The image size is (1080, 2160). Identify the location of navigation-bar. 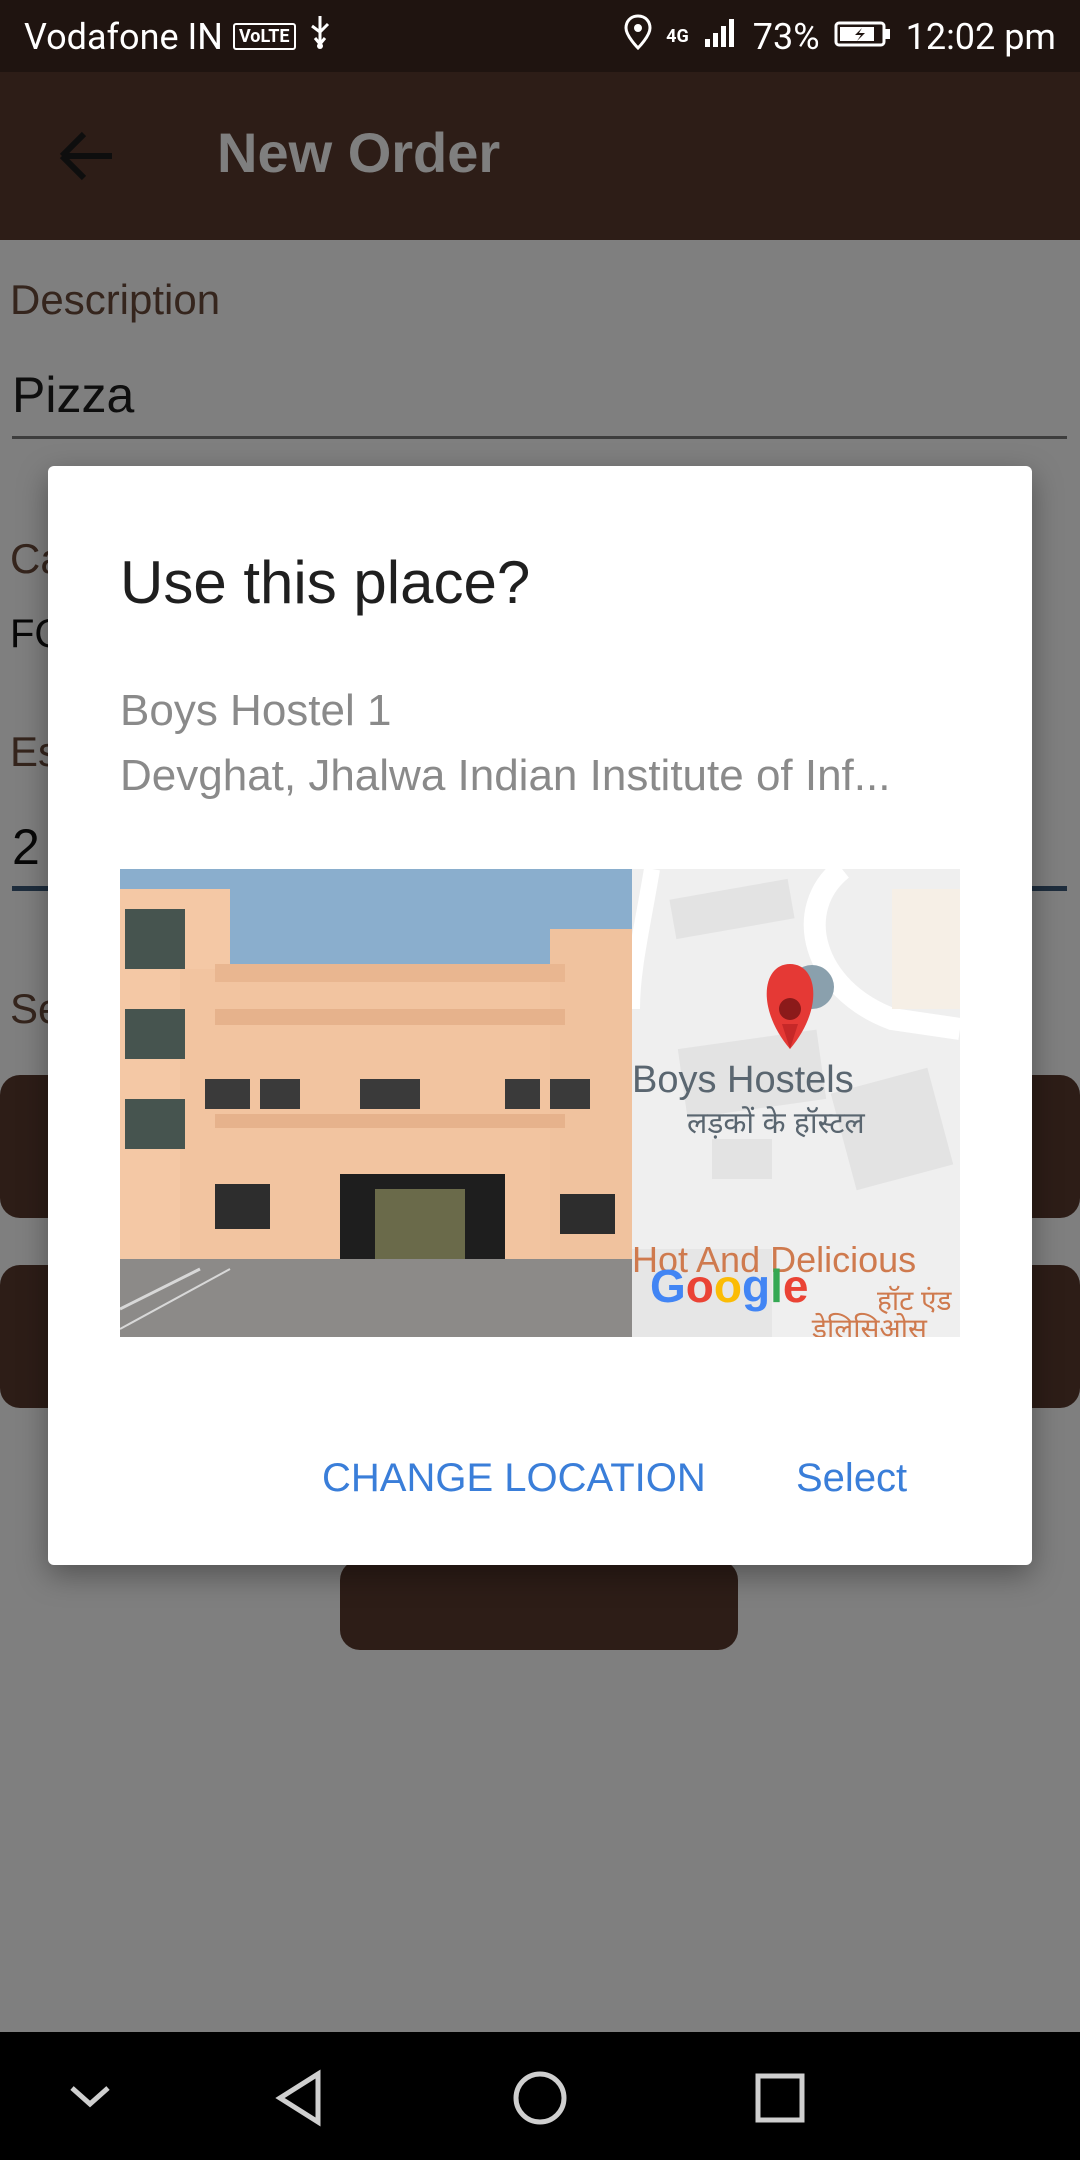
(540, 2096).